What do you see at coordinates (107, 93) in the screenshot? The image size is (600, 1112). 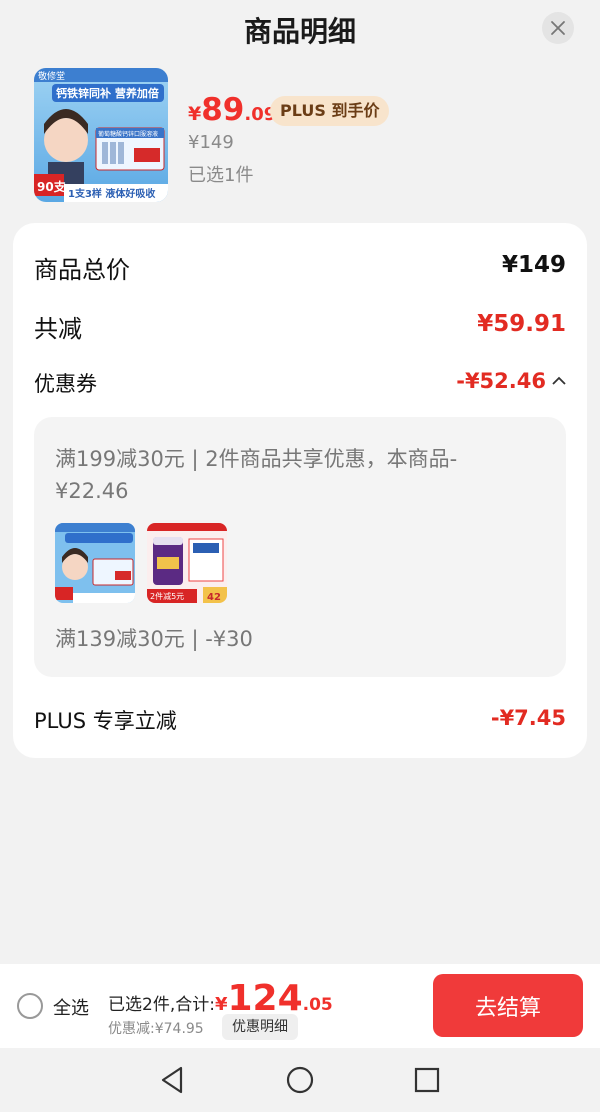 I see `thumb-banner: 钙铁锌同补 营养加倍` at bounding box center [107, 93].